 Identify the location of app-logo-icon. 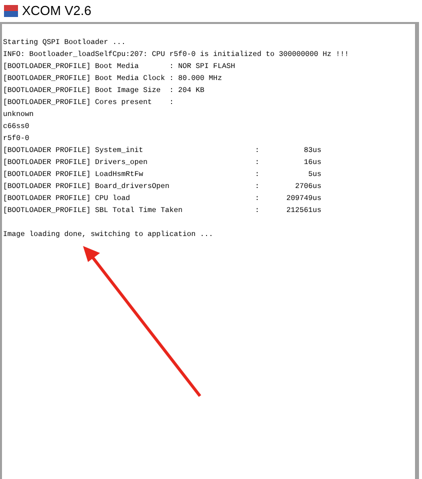
(11, 11).